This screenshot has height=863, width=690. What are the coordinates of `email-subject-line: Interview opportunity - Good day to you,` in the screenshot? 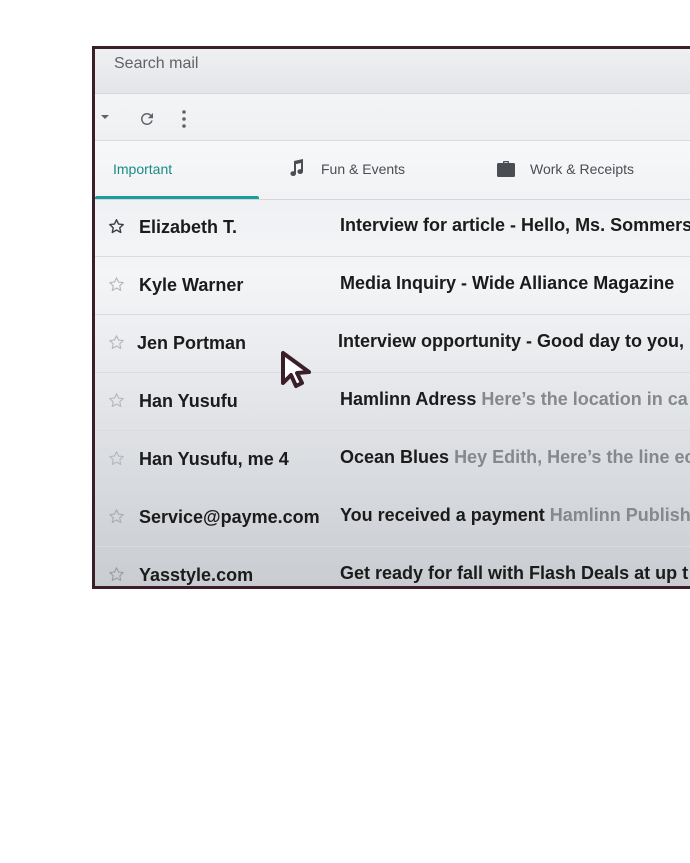 It's located at (511, 341).